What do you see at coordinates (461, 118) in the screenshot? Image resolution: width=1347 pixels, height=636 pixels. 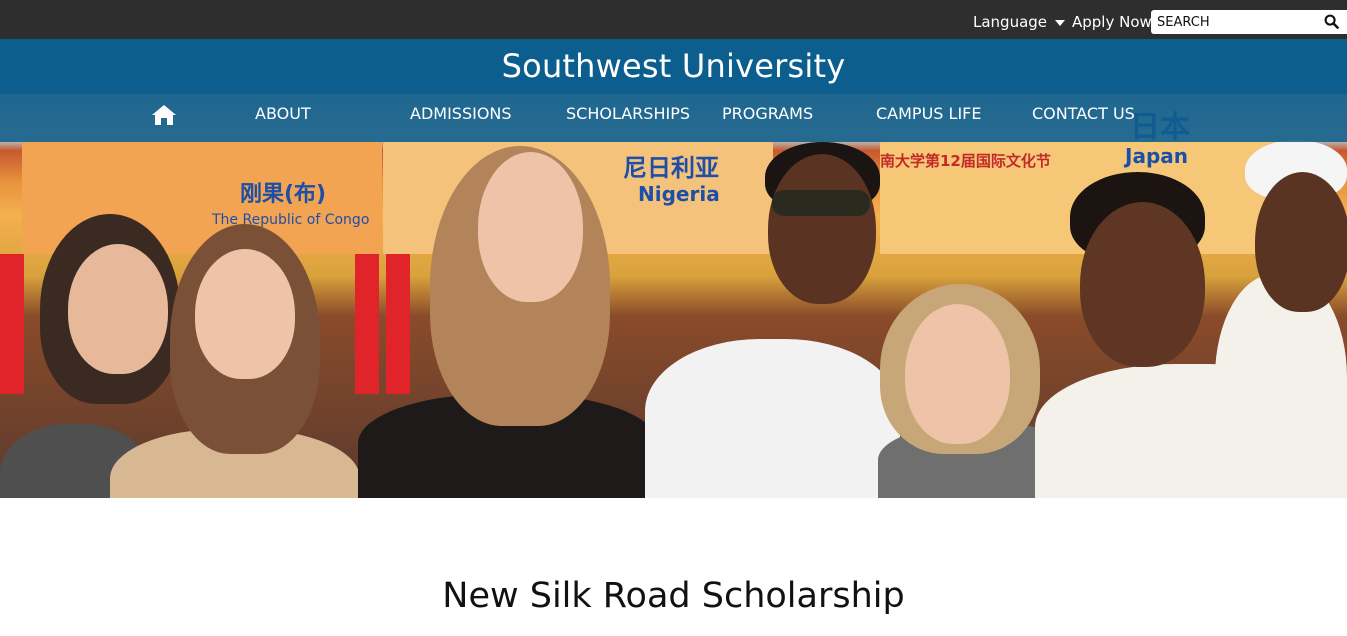 I see `nav-admissions: ADMISSIONS` at bounding box center [461, 118].